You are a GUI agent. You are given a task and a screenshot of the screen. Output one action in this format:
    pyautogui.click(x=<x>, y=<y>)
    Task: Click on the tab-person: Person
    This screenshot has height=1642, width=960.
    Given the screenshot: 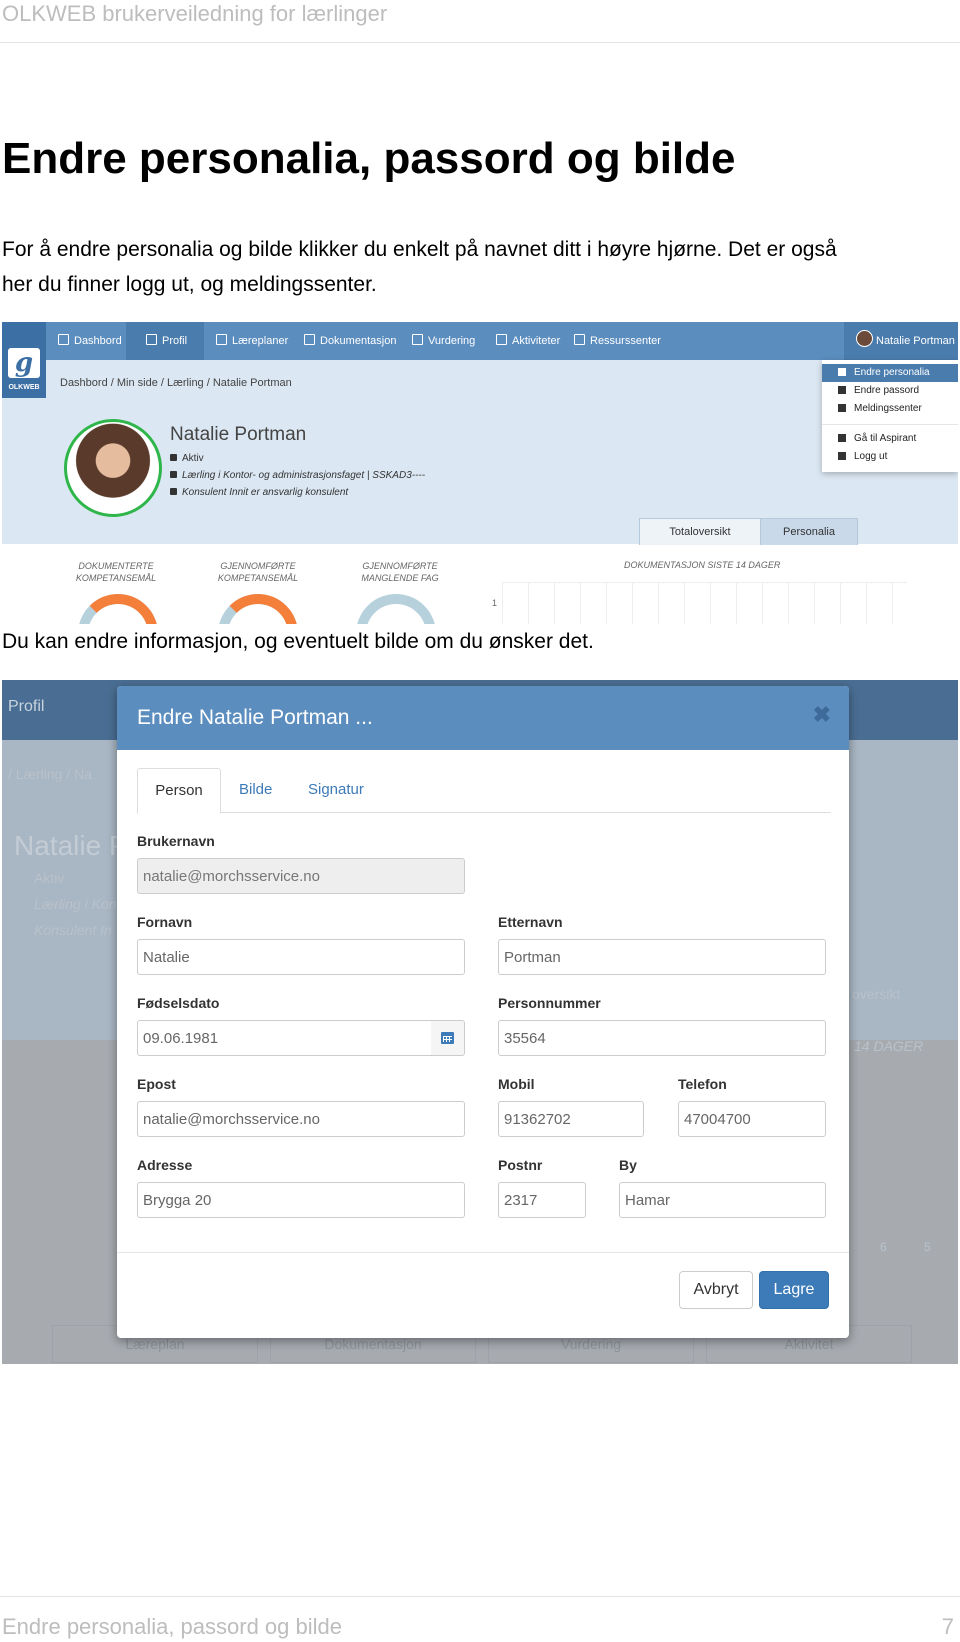 What is the action you would take?
    pyautogui.click(x=179, y=791)
    